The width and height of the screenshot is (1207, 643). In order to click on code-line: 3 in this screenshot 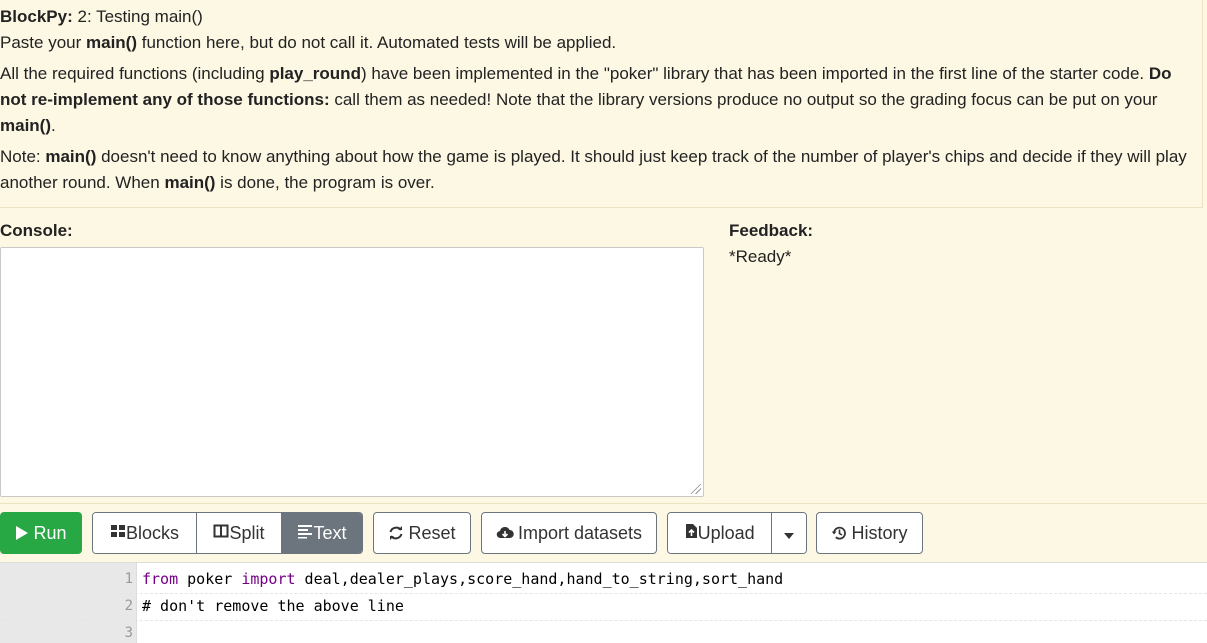, I will do `click(603, 631)`.